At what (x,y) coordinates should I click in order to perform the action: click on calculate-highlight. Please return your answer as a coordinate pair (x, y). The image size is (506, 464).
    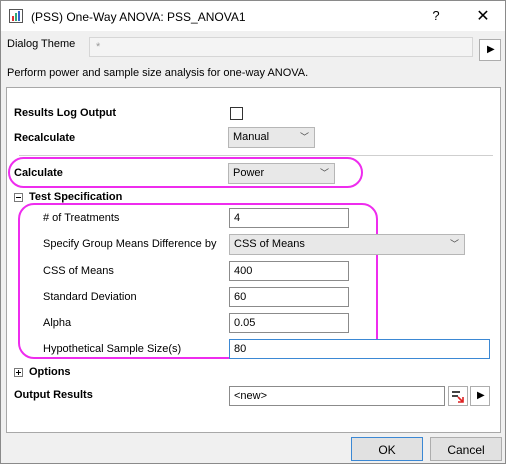
    Looking at the image, I should click on (185, 172).